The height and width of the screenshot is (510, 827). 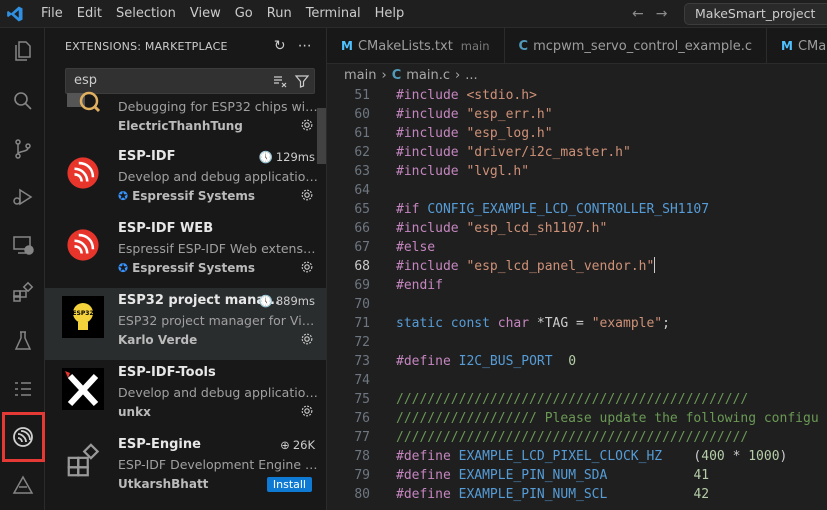 What do you see at coordinates (577, 304) in the screenshot?
I see `code-line: 70` at bounding box center [577, 304].